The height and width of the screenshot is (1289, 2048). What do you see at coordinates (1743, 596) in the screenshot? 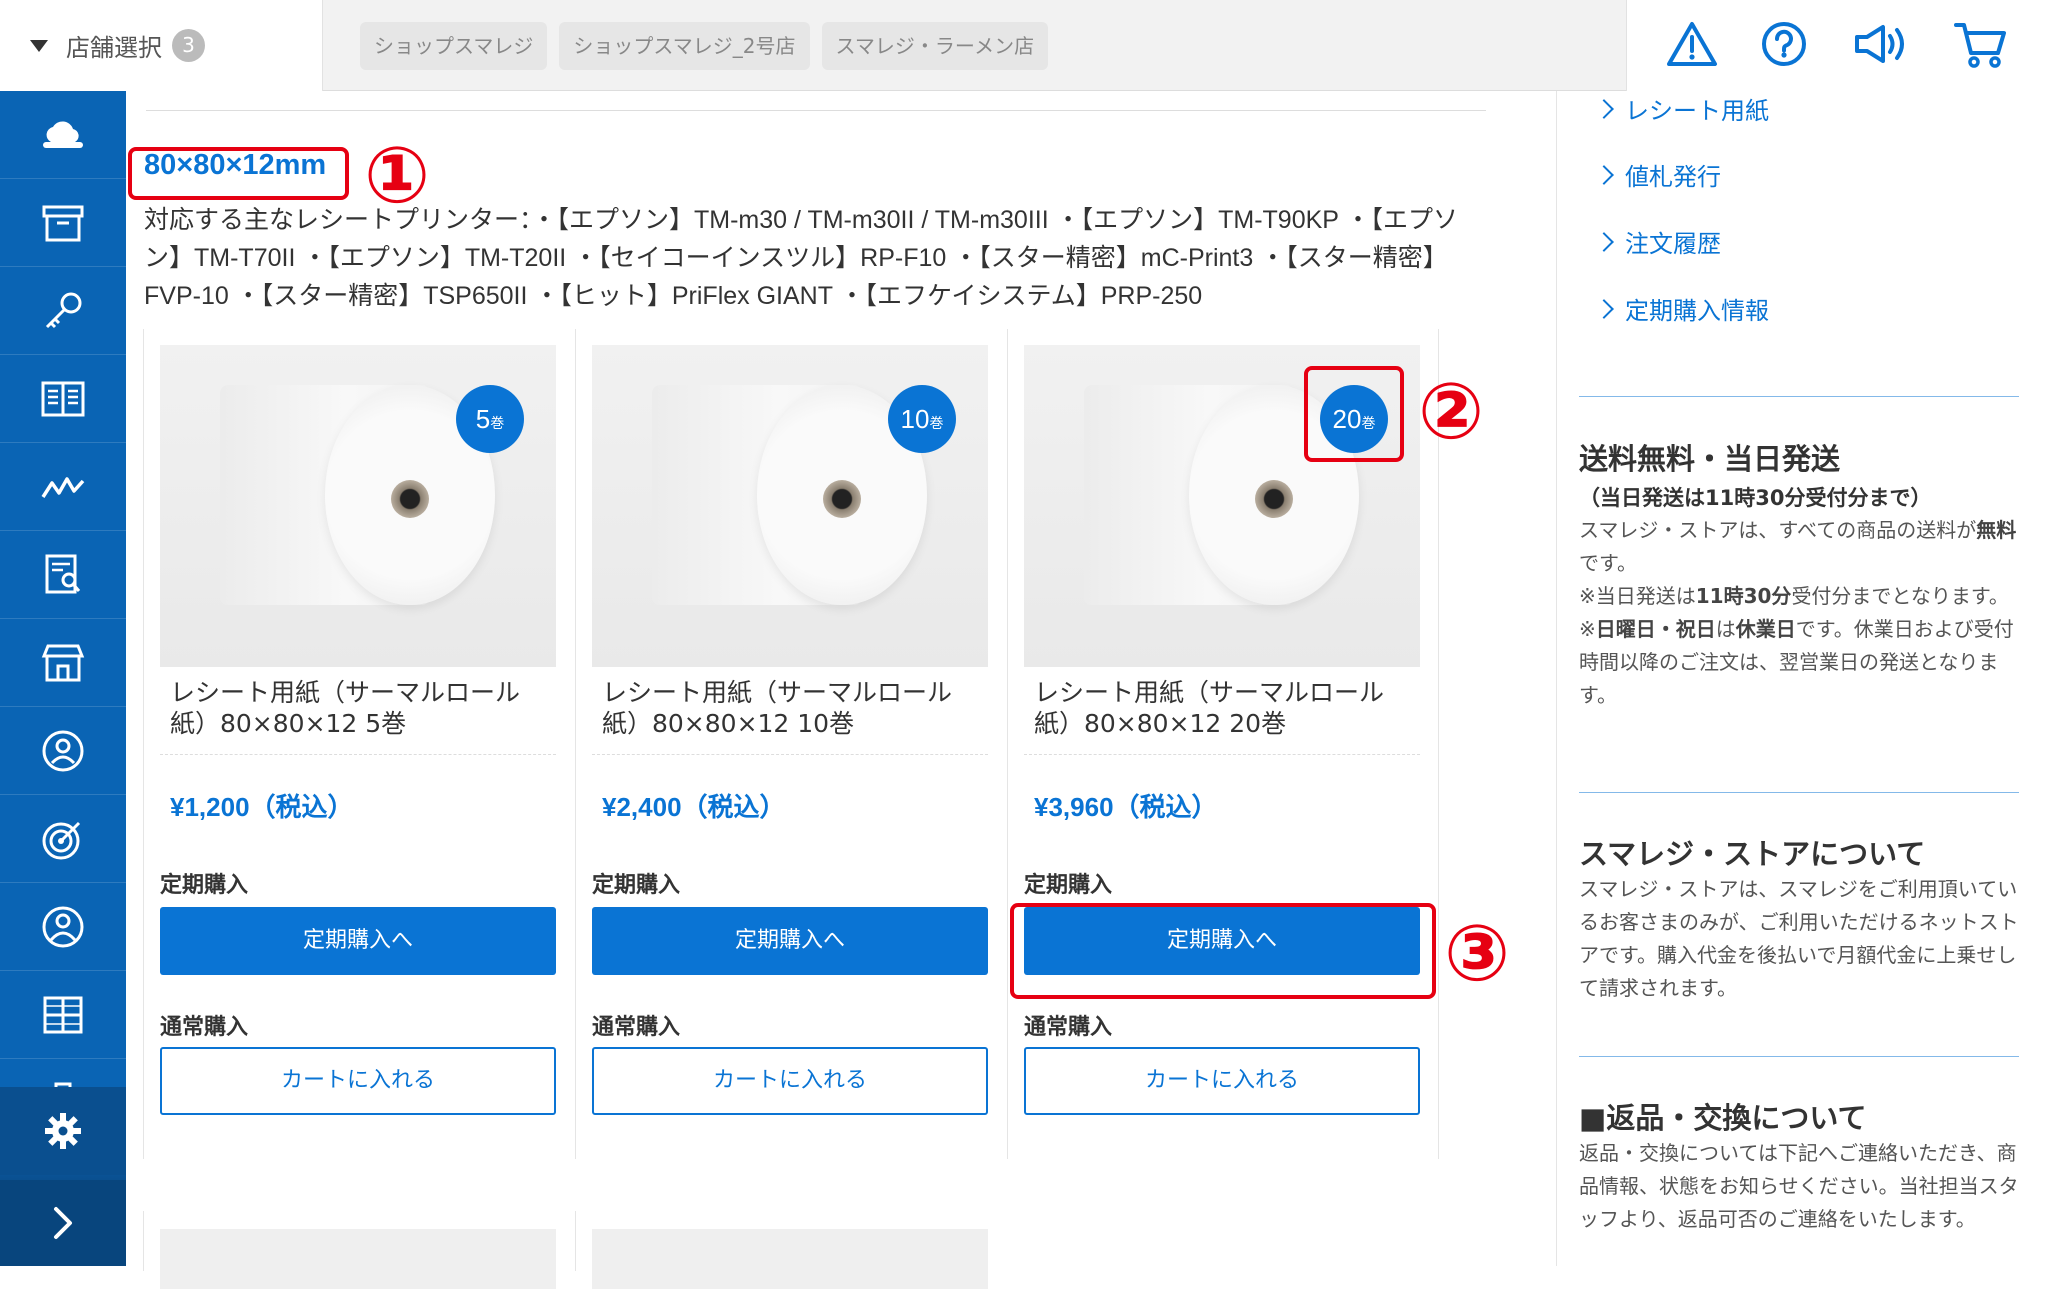
I see `shipping-text-emphasis: 11時30分` at bounding box center [1743, 596].